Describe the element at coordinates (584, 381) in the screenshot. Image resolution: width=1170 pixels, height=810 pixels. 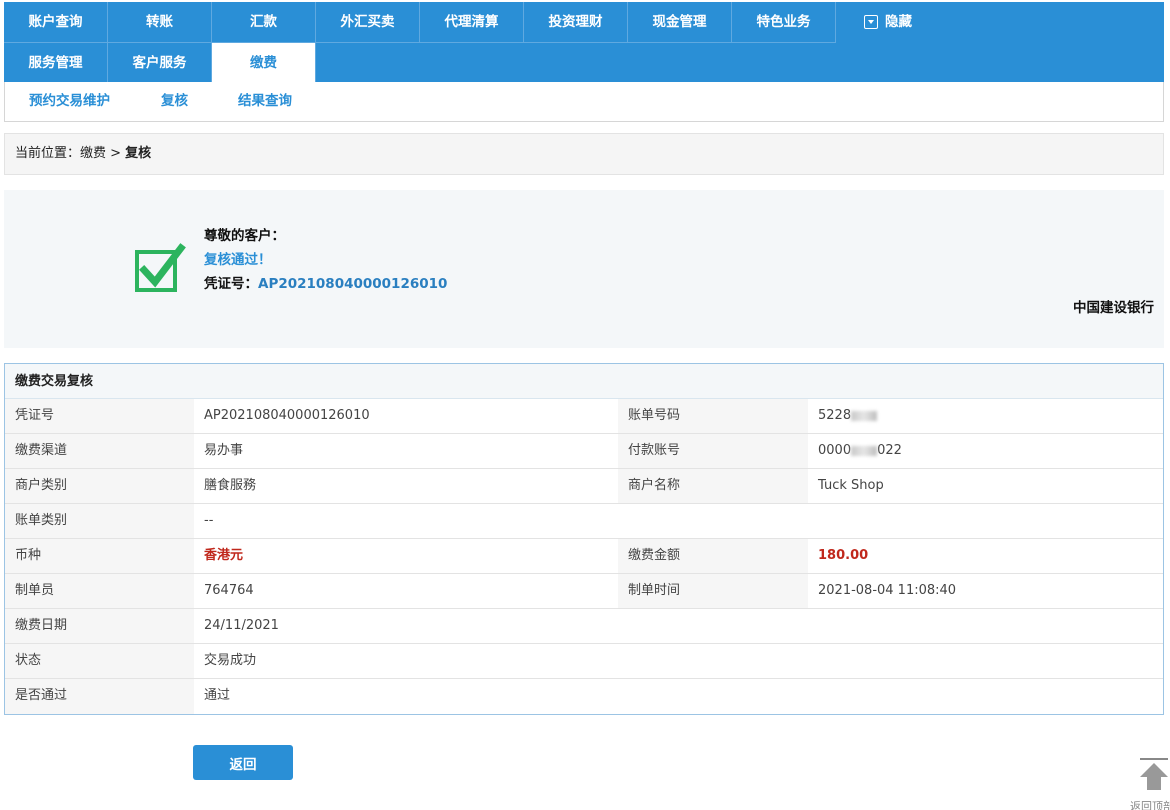
I see `table-title: 缴费交易复核` at that location.